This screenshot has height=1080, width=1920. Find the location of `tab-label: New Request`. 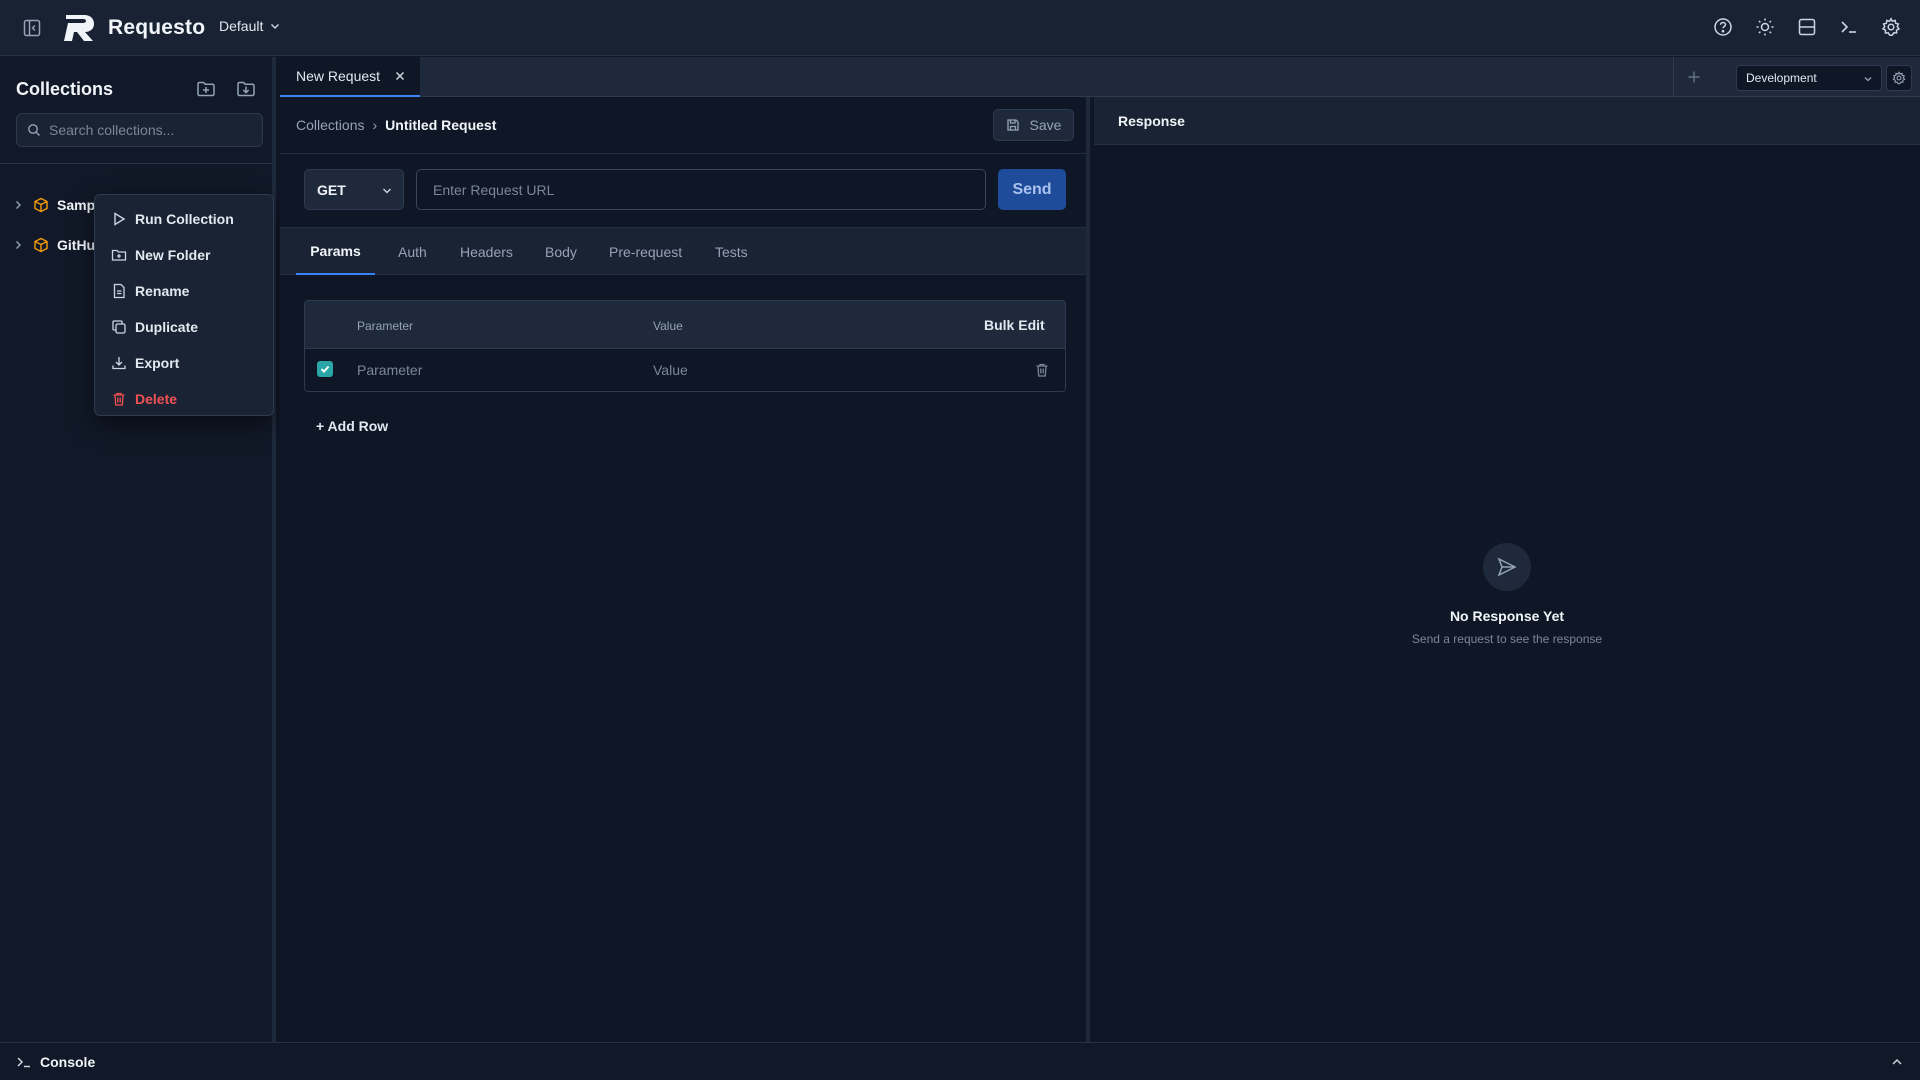

tab-label: New Request is located at coordinates (338, 76).